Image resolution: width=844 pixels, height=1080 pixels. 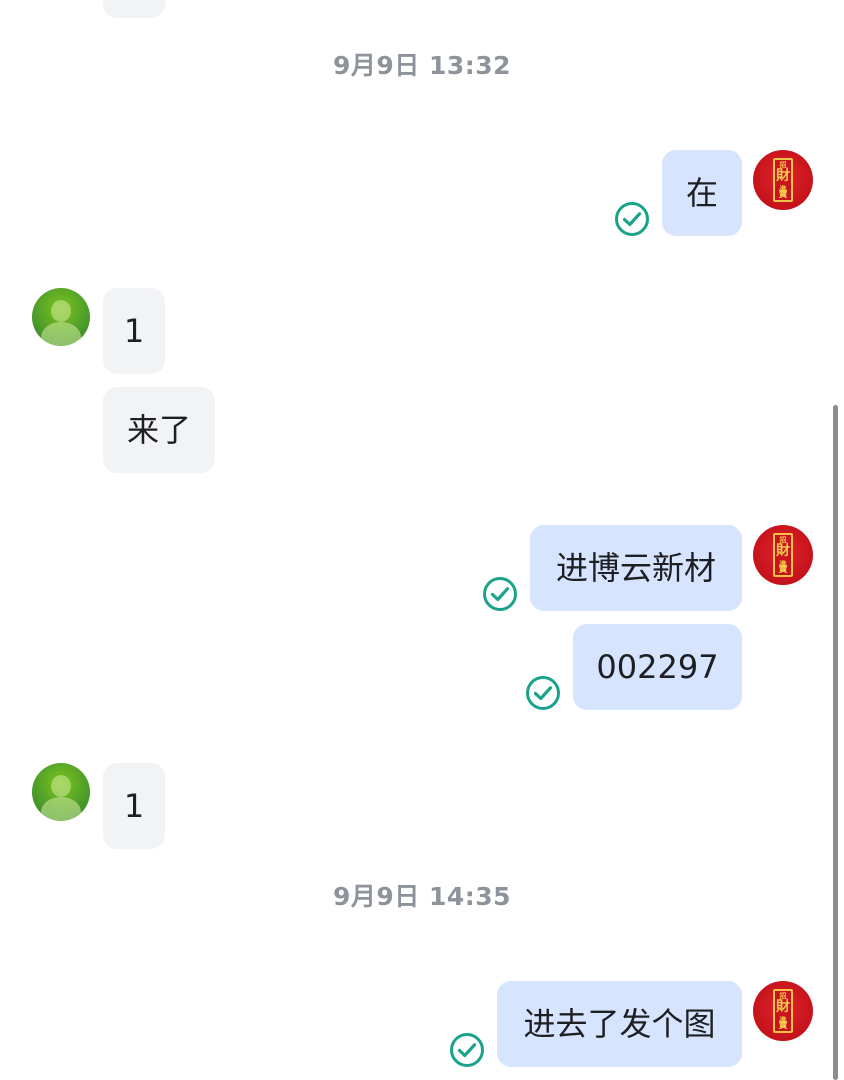 What do you see at coordinates (835, 742) in the screenshot?
I see `scrollbar` at bounding box center [835, 742].